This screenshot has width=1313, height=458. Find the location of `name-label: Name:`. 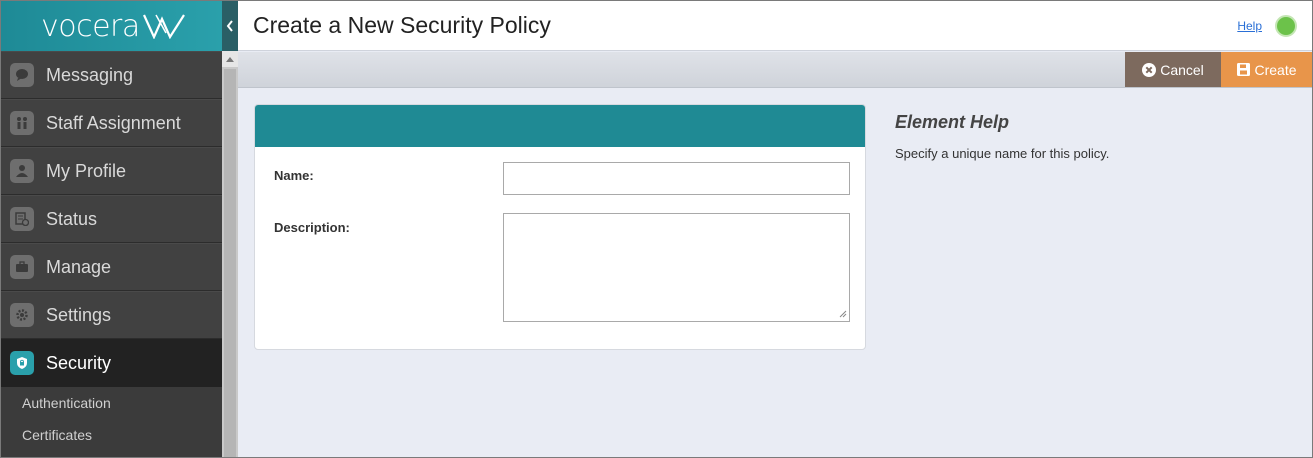

name-label: Name: is located at coordinates (294, 175).